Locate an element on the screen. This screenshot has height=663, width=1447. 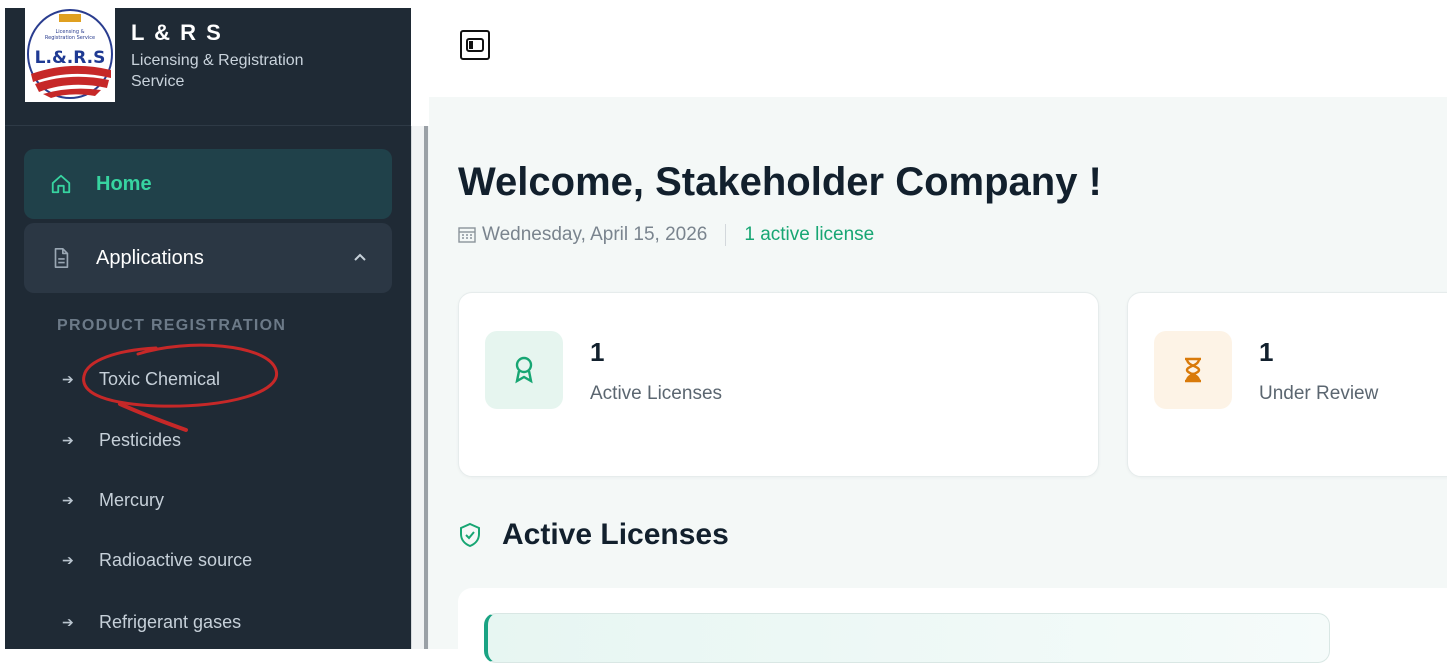
document-icon is located at coordinates (61, 258).